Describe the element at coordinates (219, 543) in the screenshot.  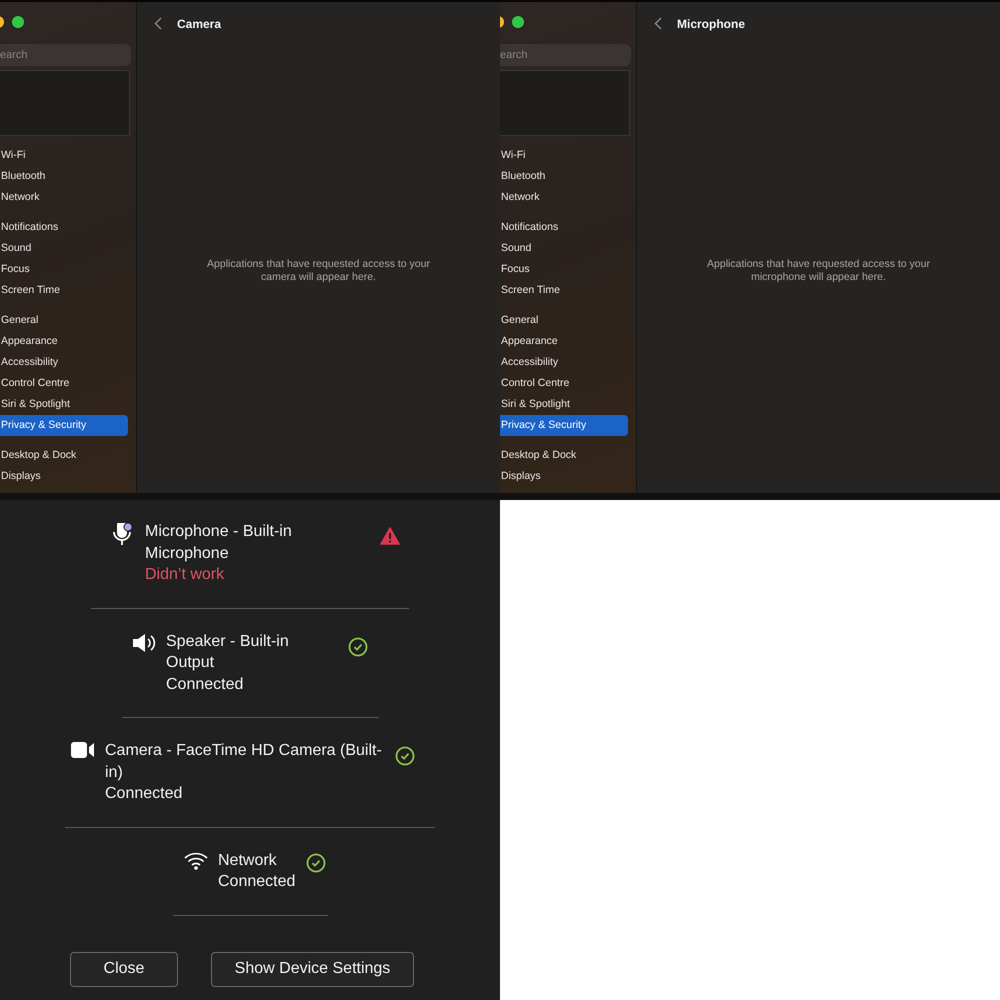
I see `device-name: Microphone - Built-in Microphone` at that location.